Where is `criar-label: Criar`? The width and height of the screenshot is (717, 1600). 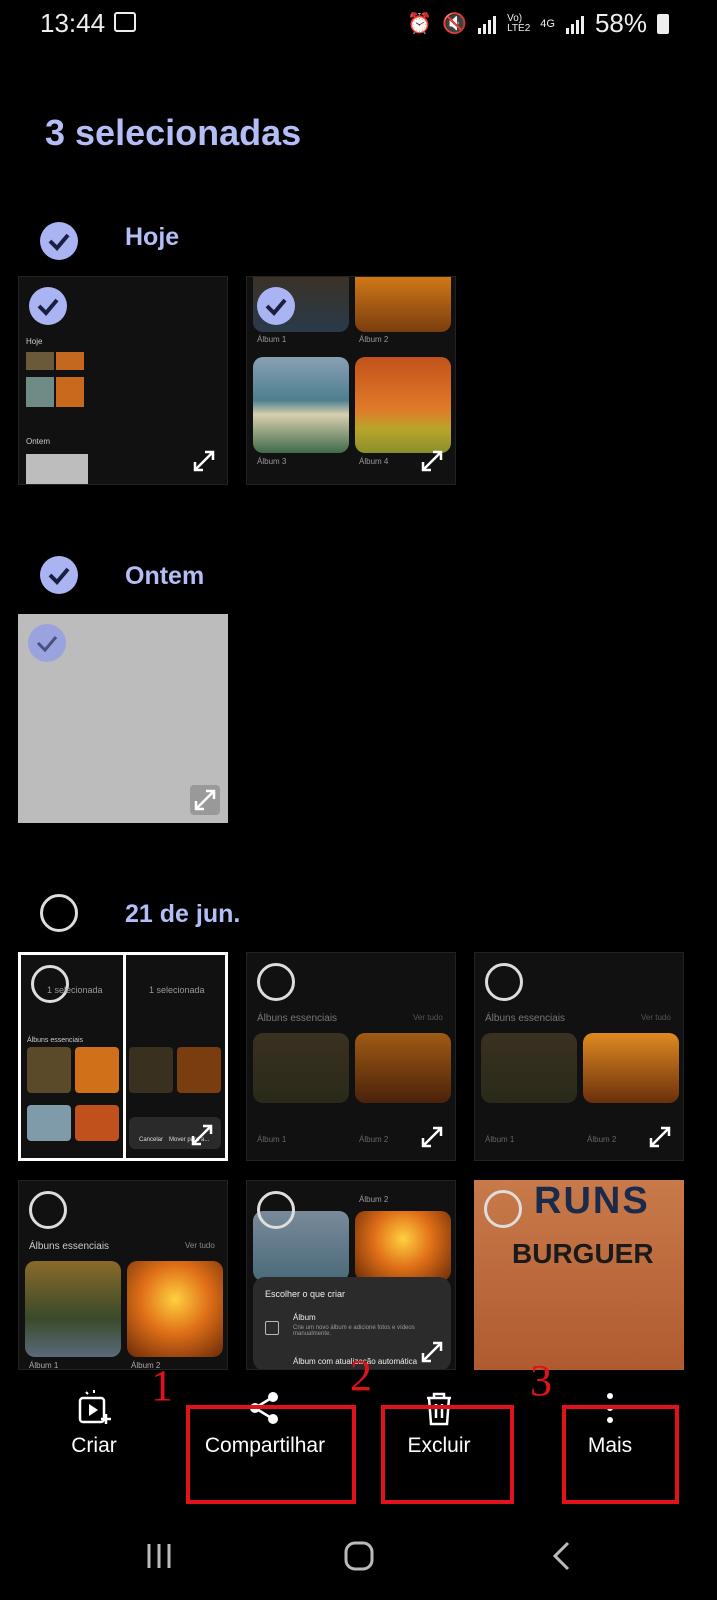
criar-label: Criar is located at coordinates (94, 1445).